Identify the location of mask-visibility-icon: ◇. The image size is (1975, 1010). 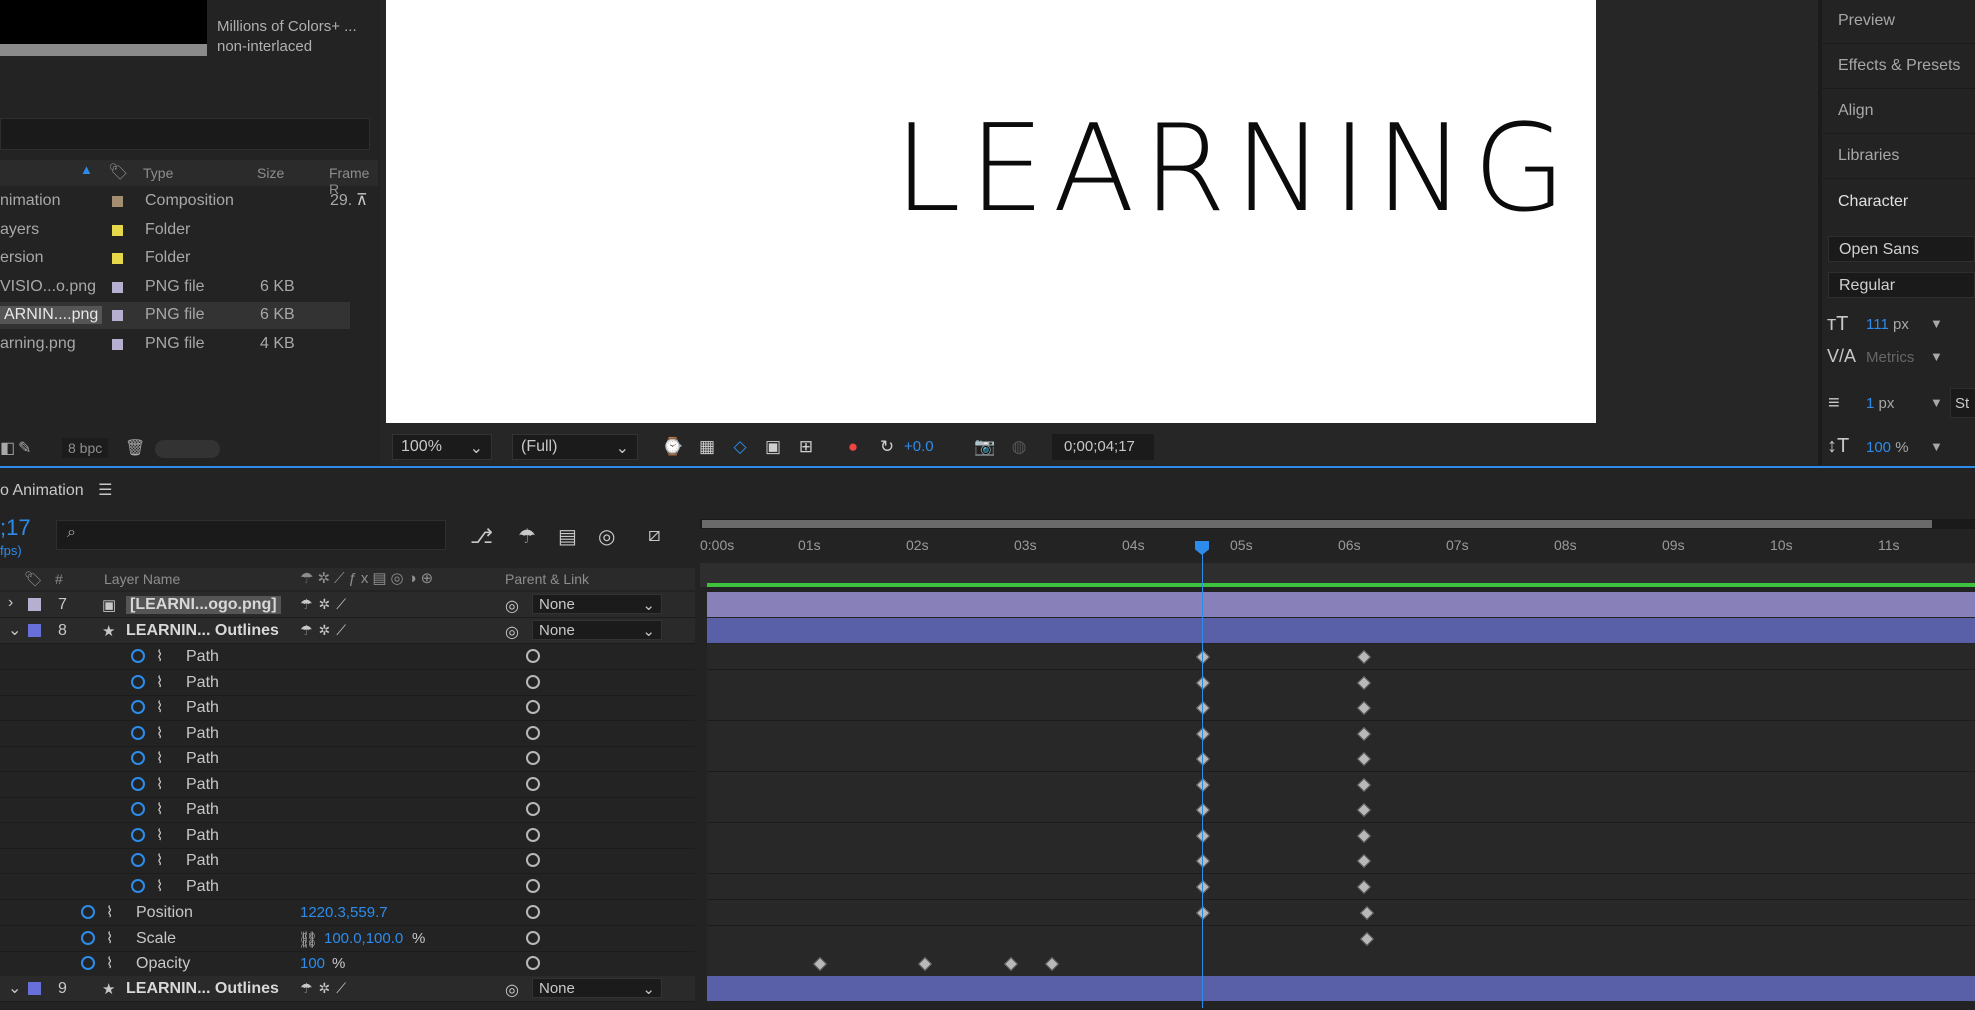
(740, 447).